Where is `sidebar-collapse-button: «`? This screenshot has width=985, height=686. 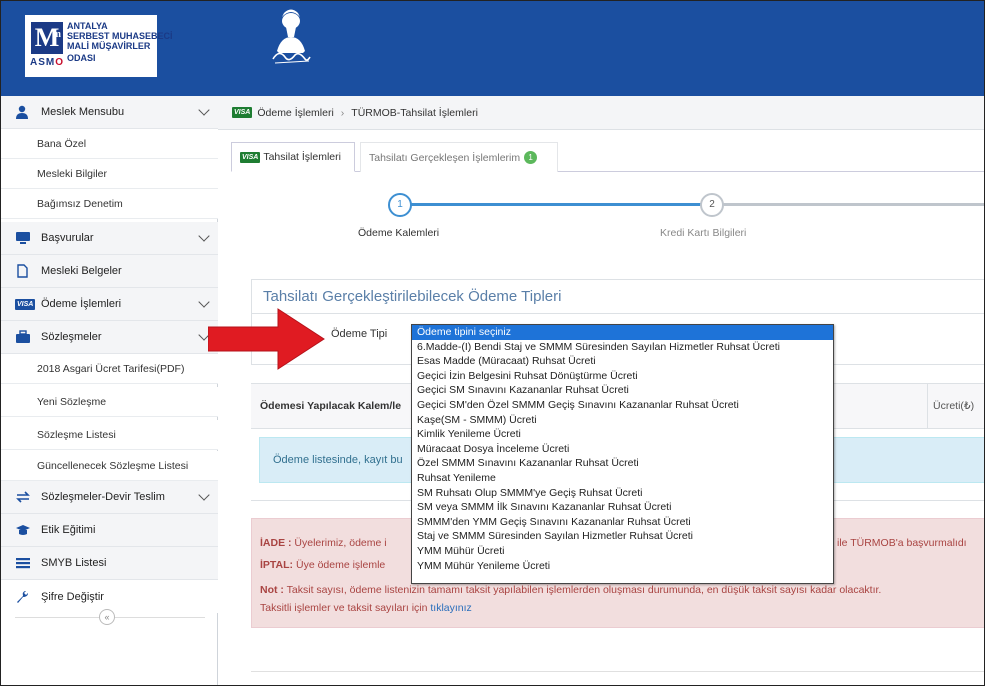 sidebar-collapse-button: « is located at coordinates (107, 617).